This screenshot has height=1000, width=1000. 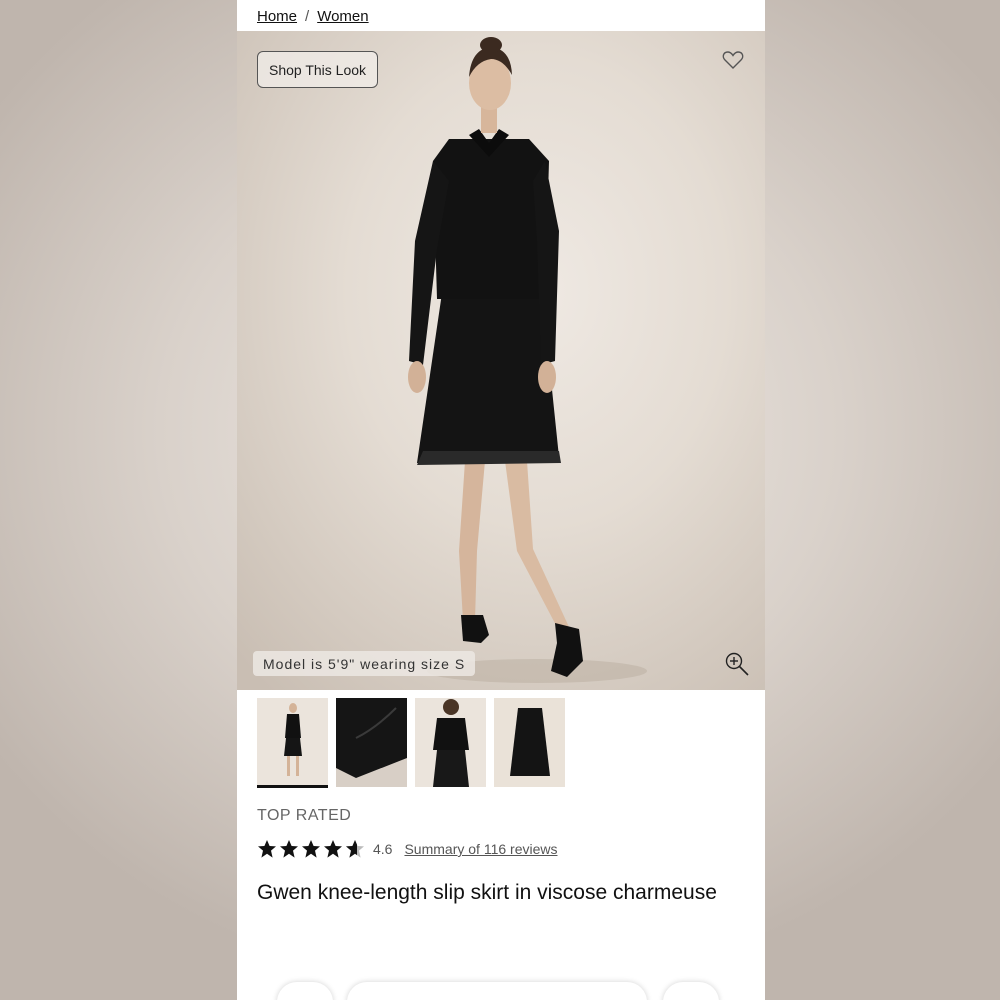 What do you see at coordinates (737, 664) in the screenshot?
I see `zoom-in-icon` at bounding box center [737, 664].